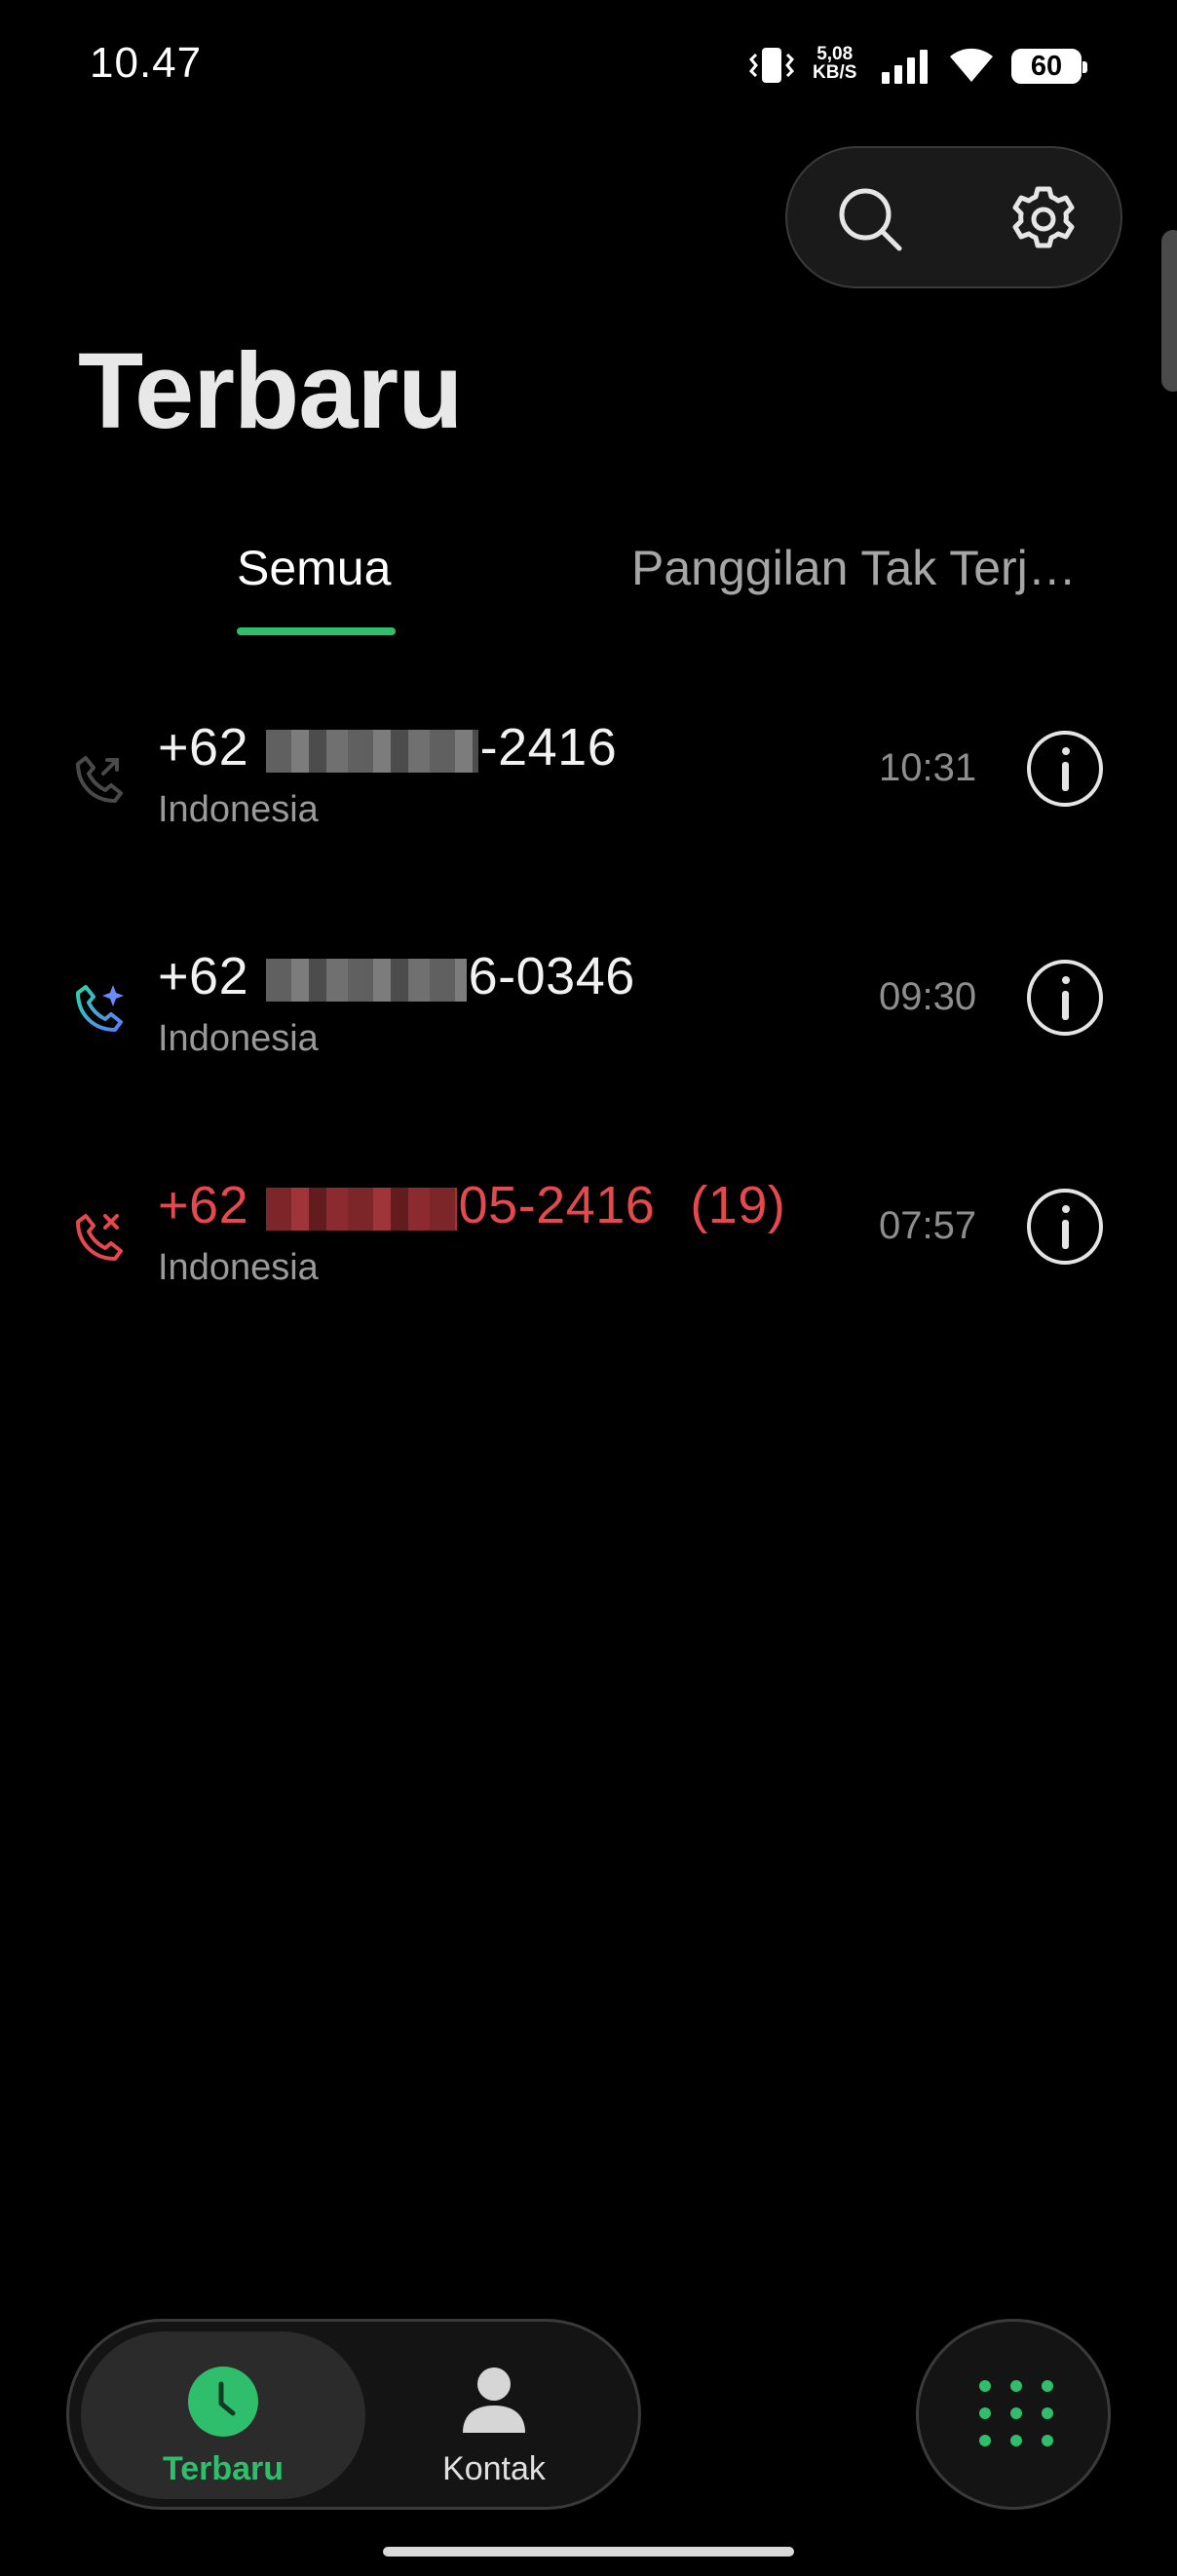 Image resolution: width=1177 pixels, height=2576 pixels. Describe the element at coordinates (588, 1037) in the screenshot. I see `call-log-row: +62 6-0346 Indonesia 09:30` at that location.